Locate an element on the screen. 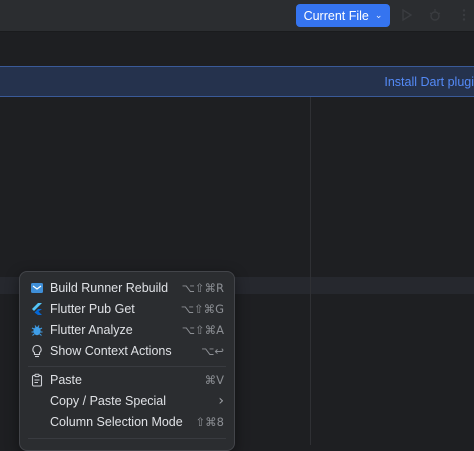  clipboard-icon is located at coordinates (37, 380).